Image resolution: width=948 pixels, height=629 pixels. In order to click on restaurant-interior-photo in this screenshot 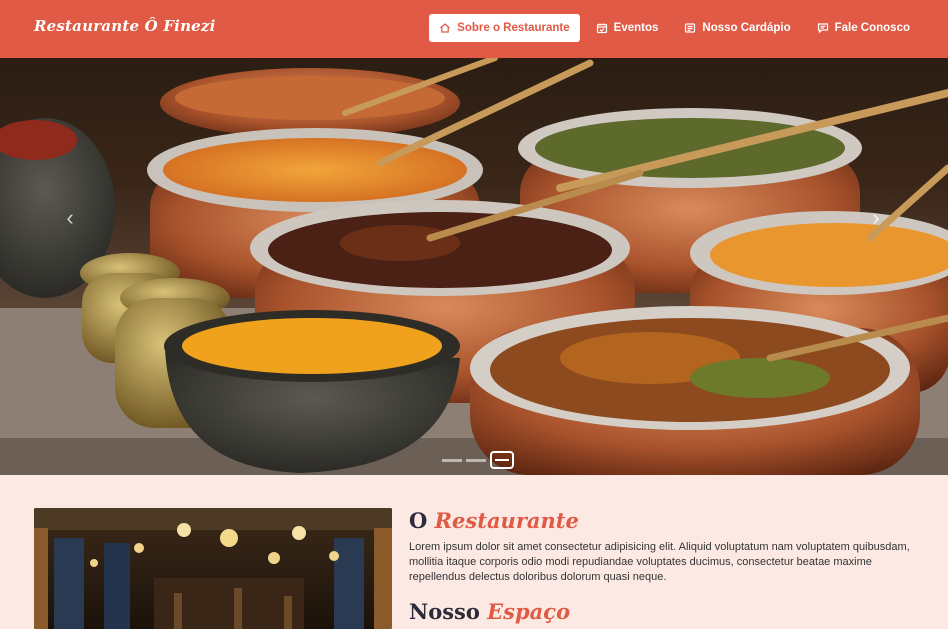, I will do `click(213, 568)`.